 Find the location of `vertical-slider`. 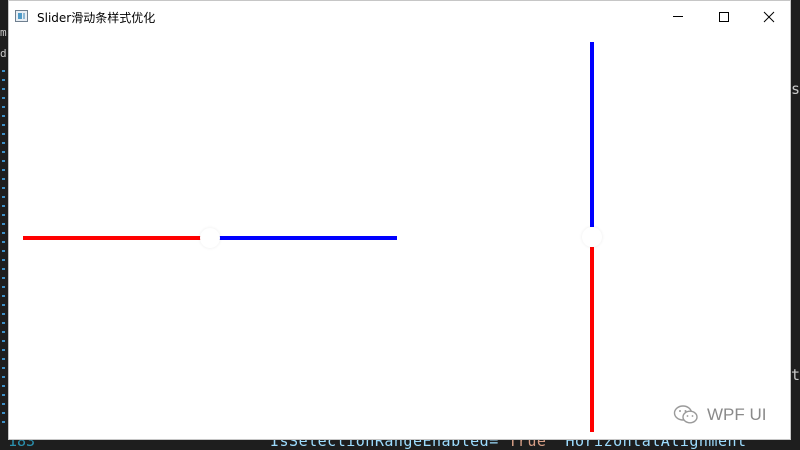

vertical-slider is located at coordinates (592, 237).